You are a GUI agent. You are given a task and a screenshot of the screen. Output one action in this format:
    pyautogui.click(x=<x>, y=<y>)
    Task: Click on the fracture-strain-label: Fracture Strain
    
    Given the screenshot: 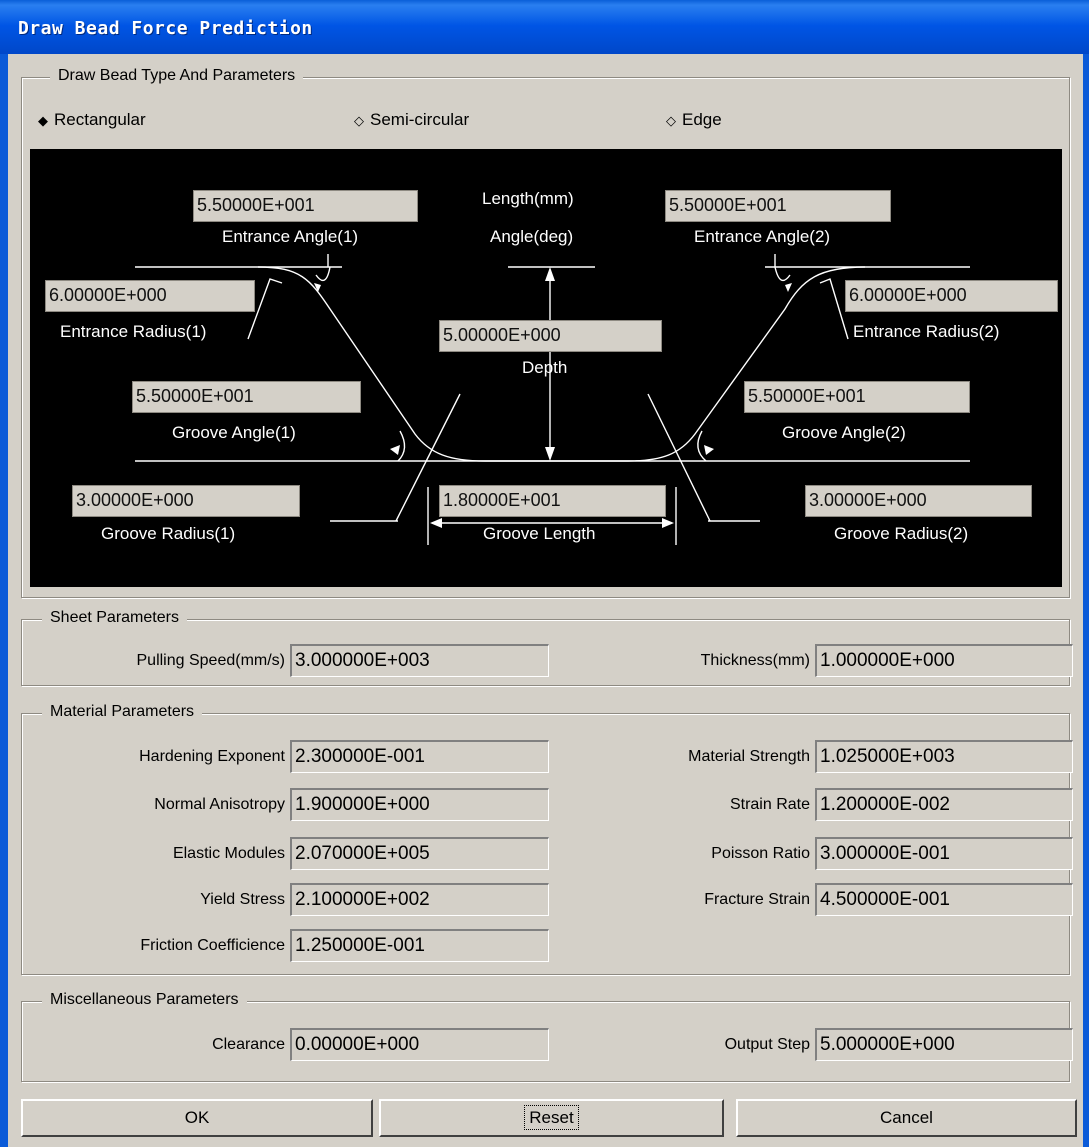 What is the action you would take?
    pyautogui.click(x=757, y=899)
    